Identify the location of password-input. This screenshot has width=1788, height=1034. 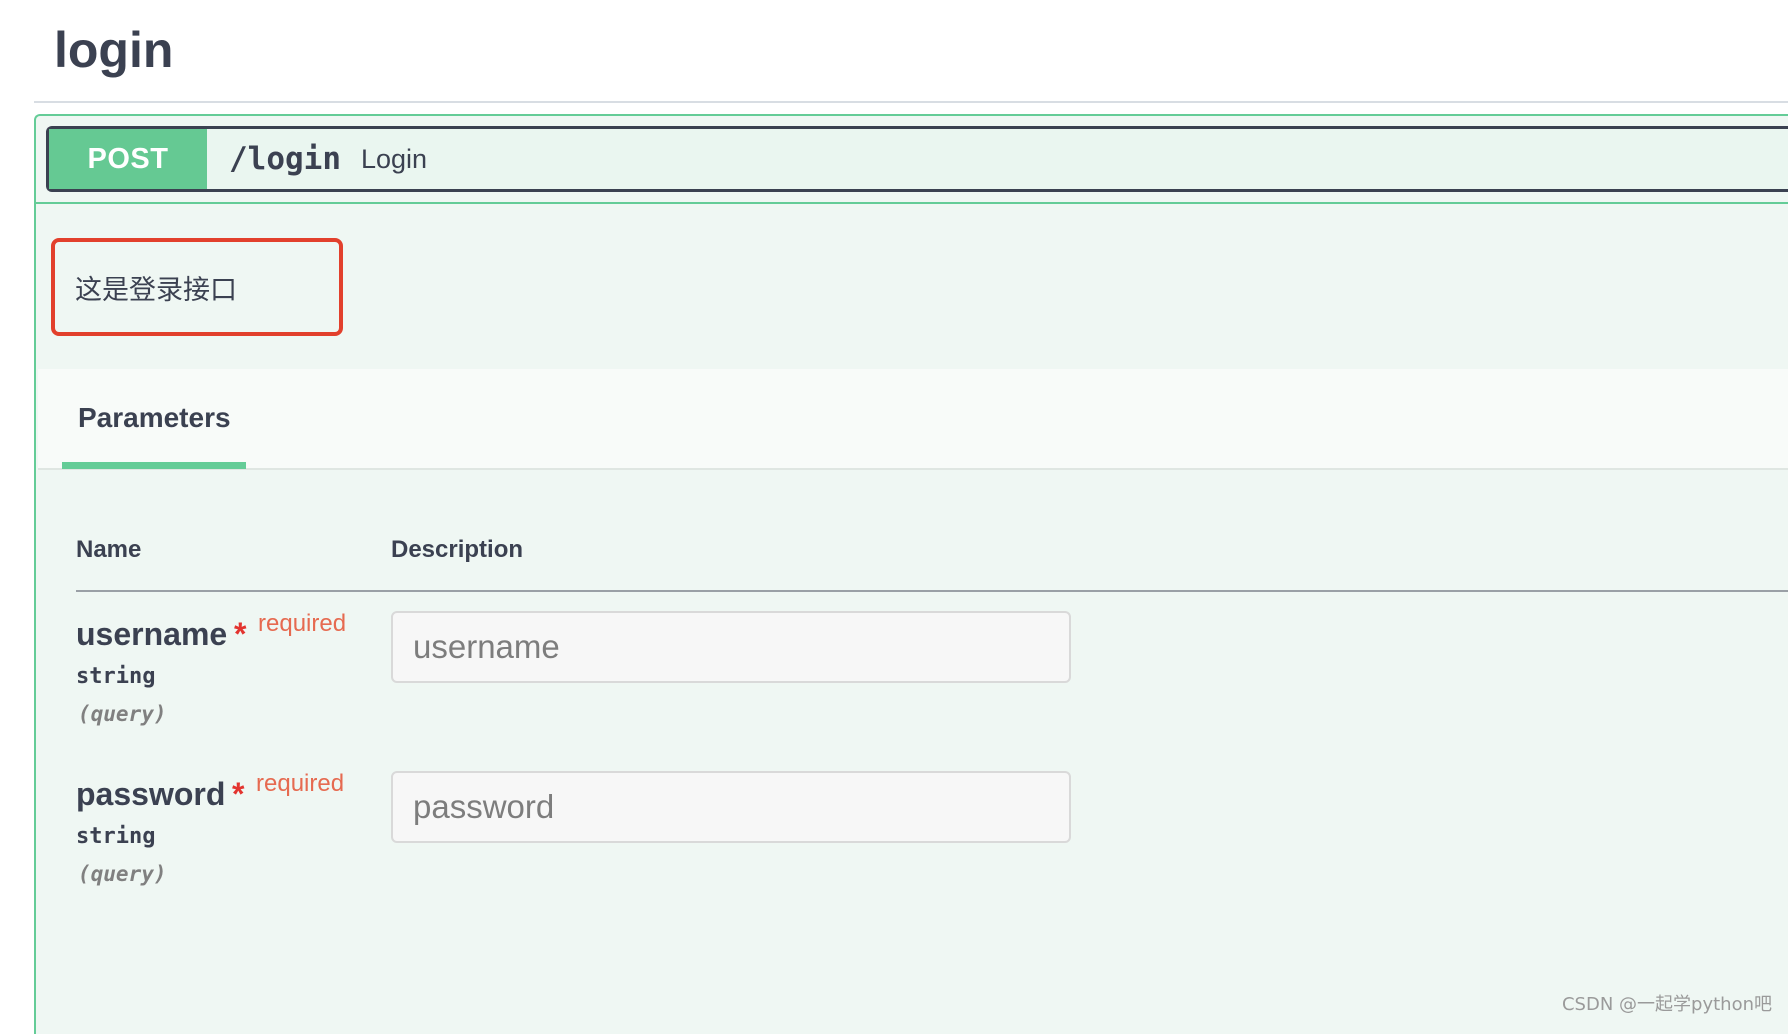
(731, 807).